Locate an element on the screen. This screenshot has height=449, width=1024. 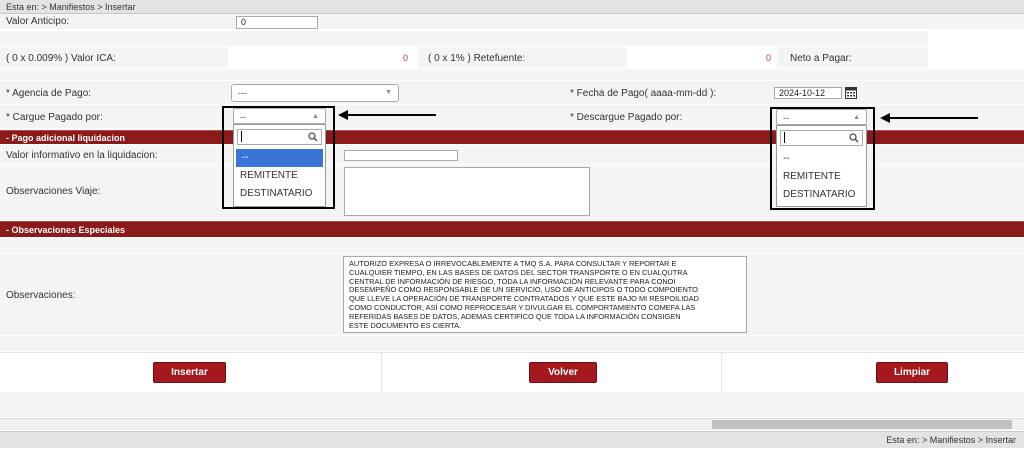
valor-informativo-input is located at coordinates (401, 155).